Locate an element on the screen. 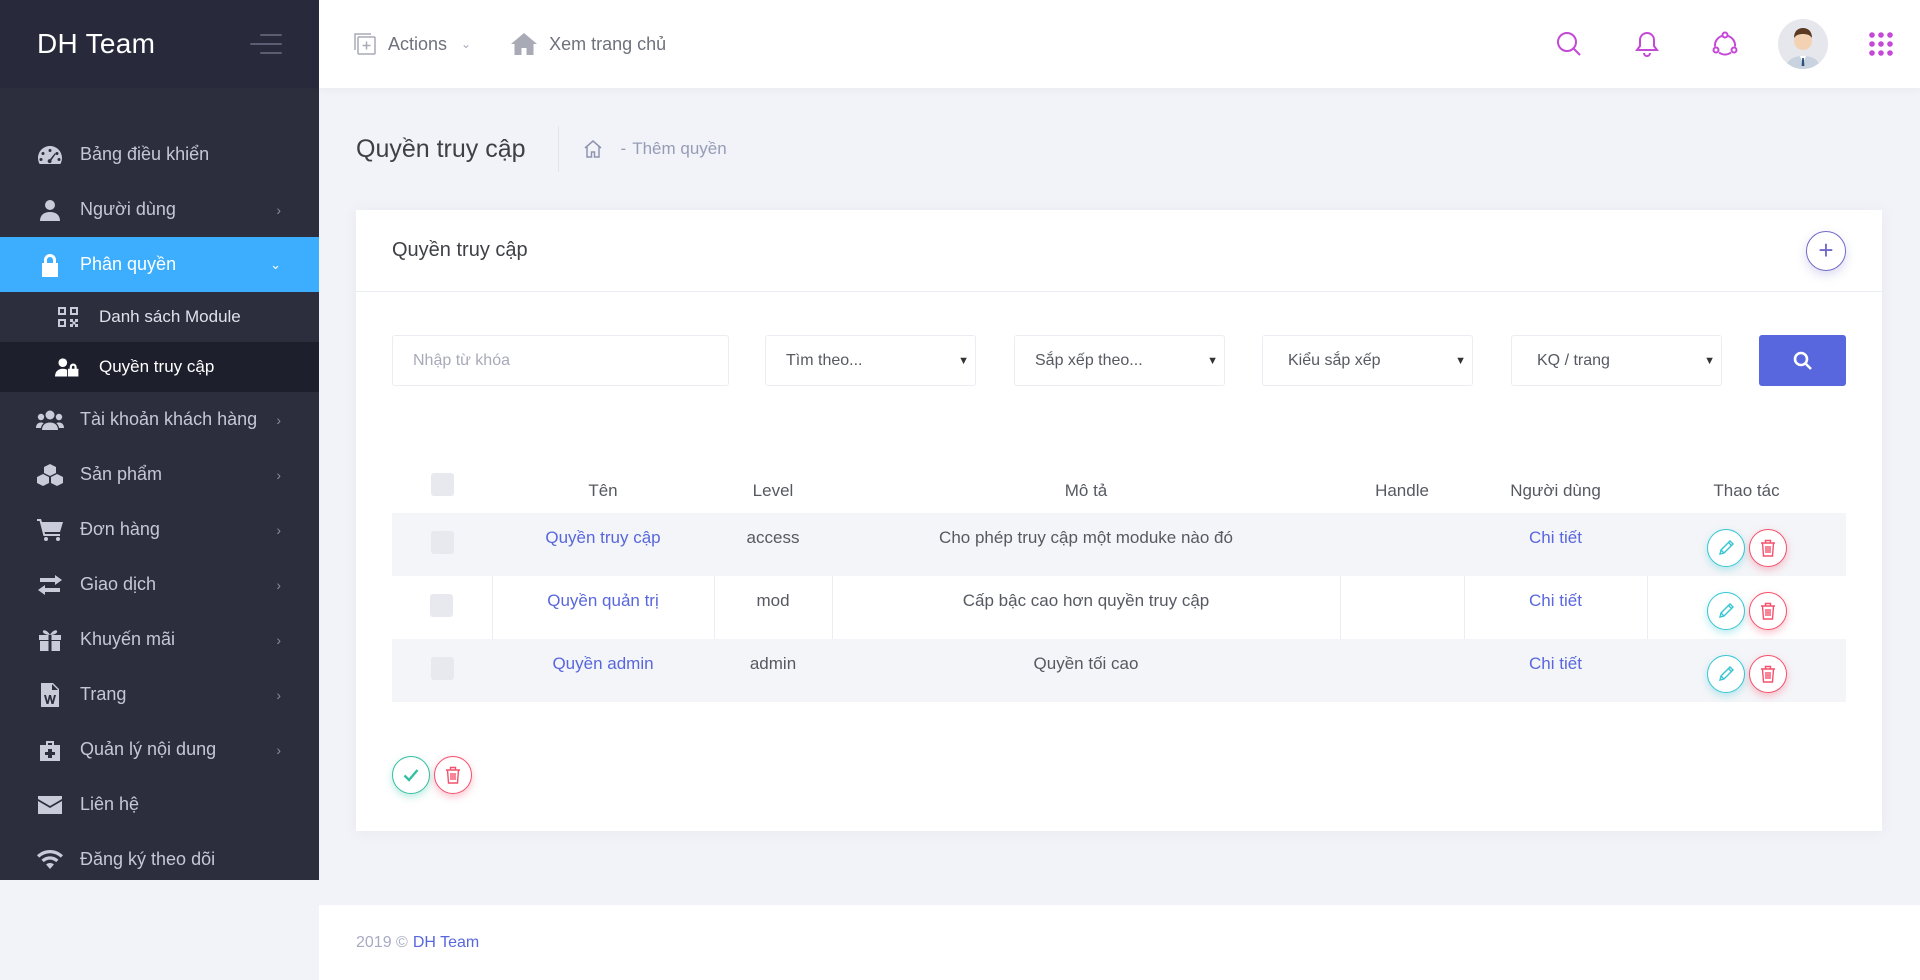  sidebar-item-contact: Liên hệ is located at coordinates (159, 804).